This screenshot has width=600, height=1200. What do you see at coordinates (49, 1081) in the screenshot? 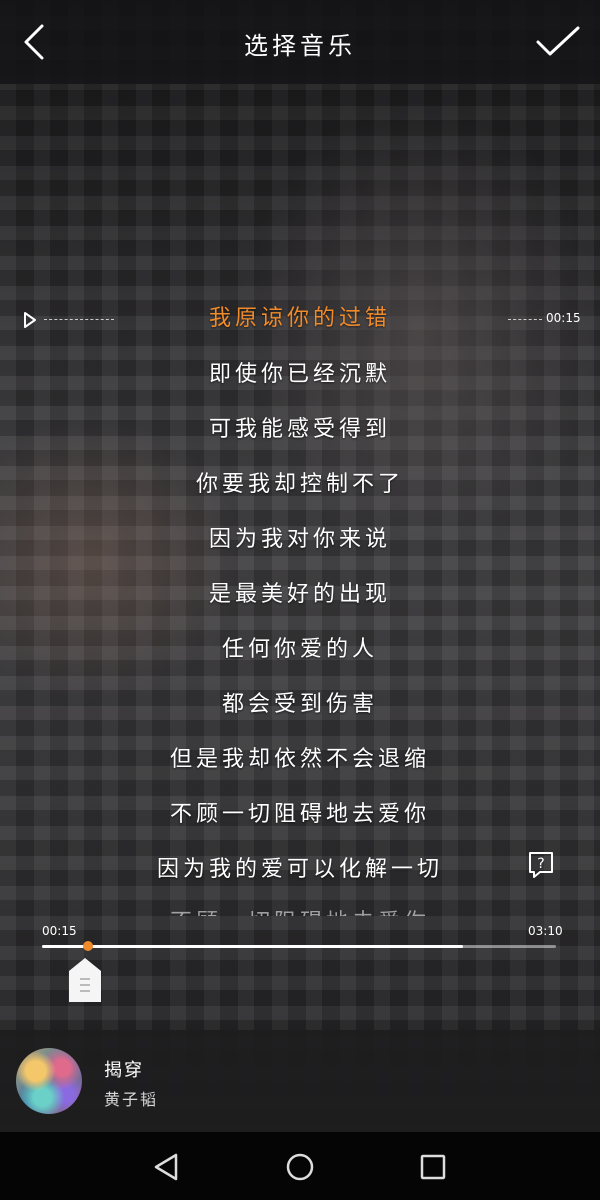
I see `album-art` at bounding box center [49, 1081].